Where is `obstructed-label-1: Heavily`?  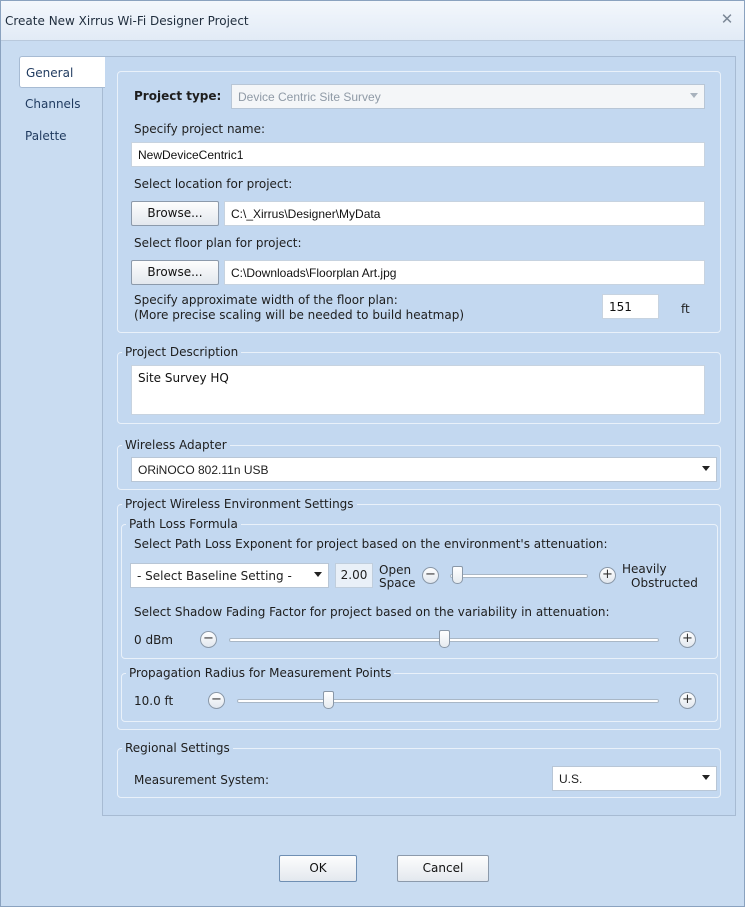 obstructed-label-1: Heavily is located at coordinates (644, 569).